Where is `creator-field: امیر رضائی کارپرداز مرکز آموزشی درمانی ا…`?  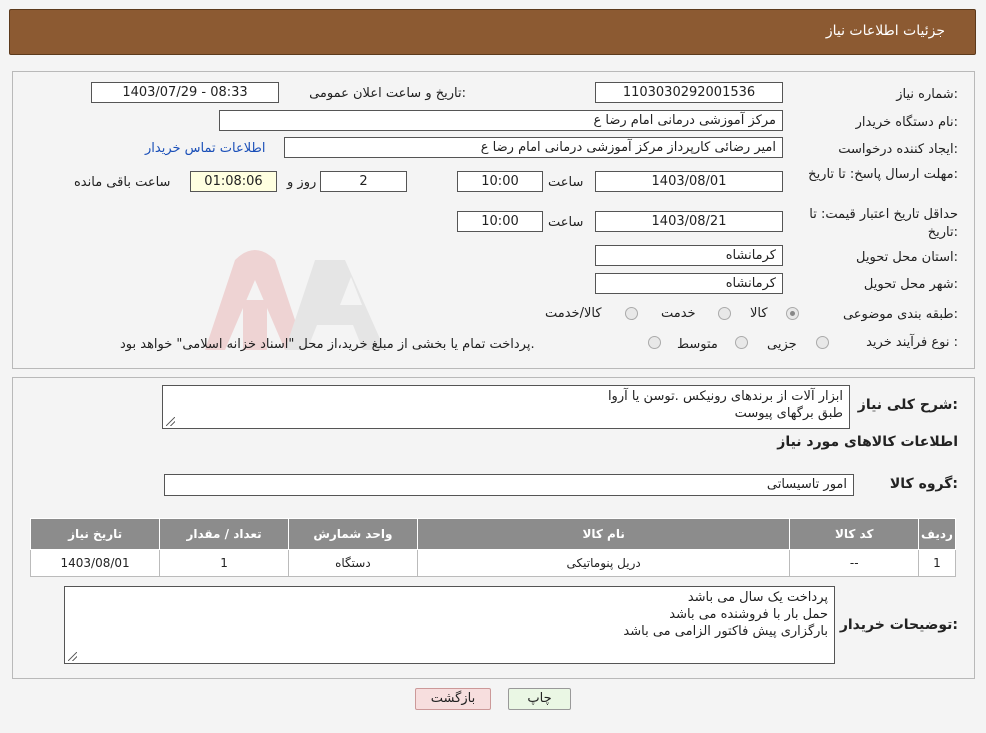
creator-field: امیر رضائی کارپرداز مرکز آموزشی درمانی ا… is located at coordinates (533, 147).